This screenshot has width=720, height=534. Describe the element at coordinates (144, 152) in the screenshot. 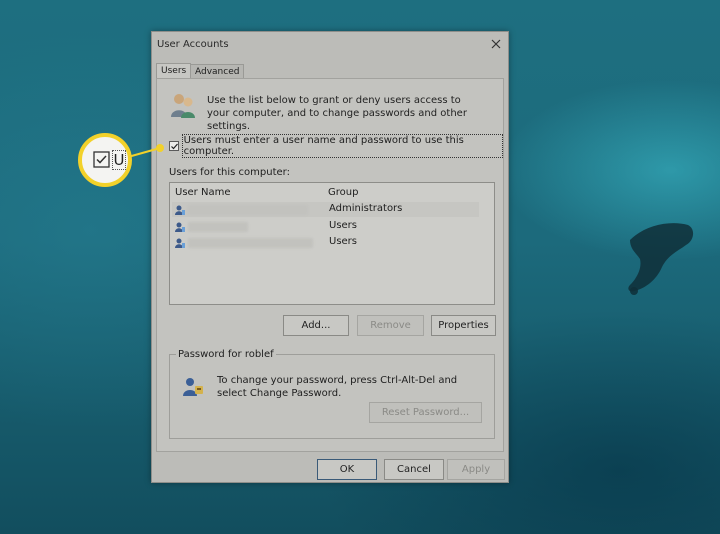

I see `callout-leader-line` at that location.